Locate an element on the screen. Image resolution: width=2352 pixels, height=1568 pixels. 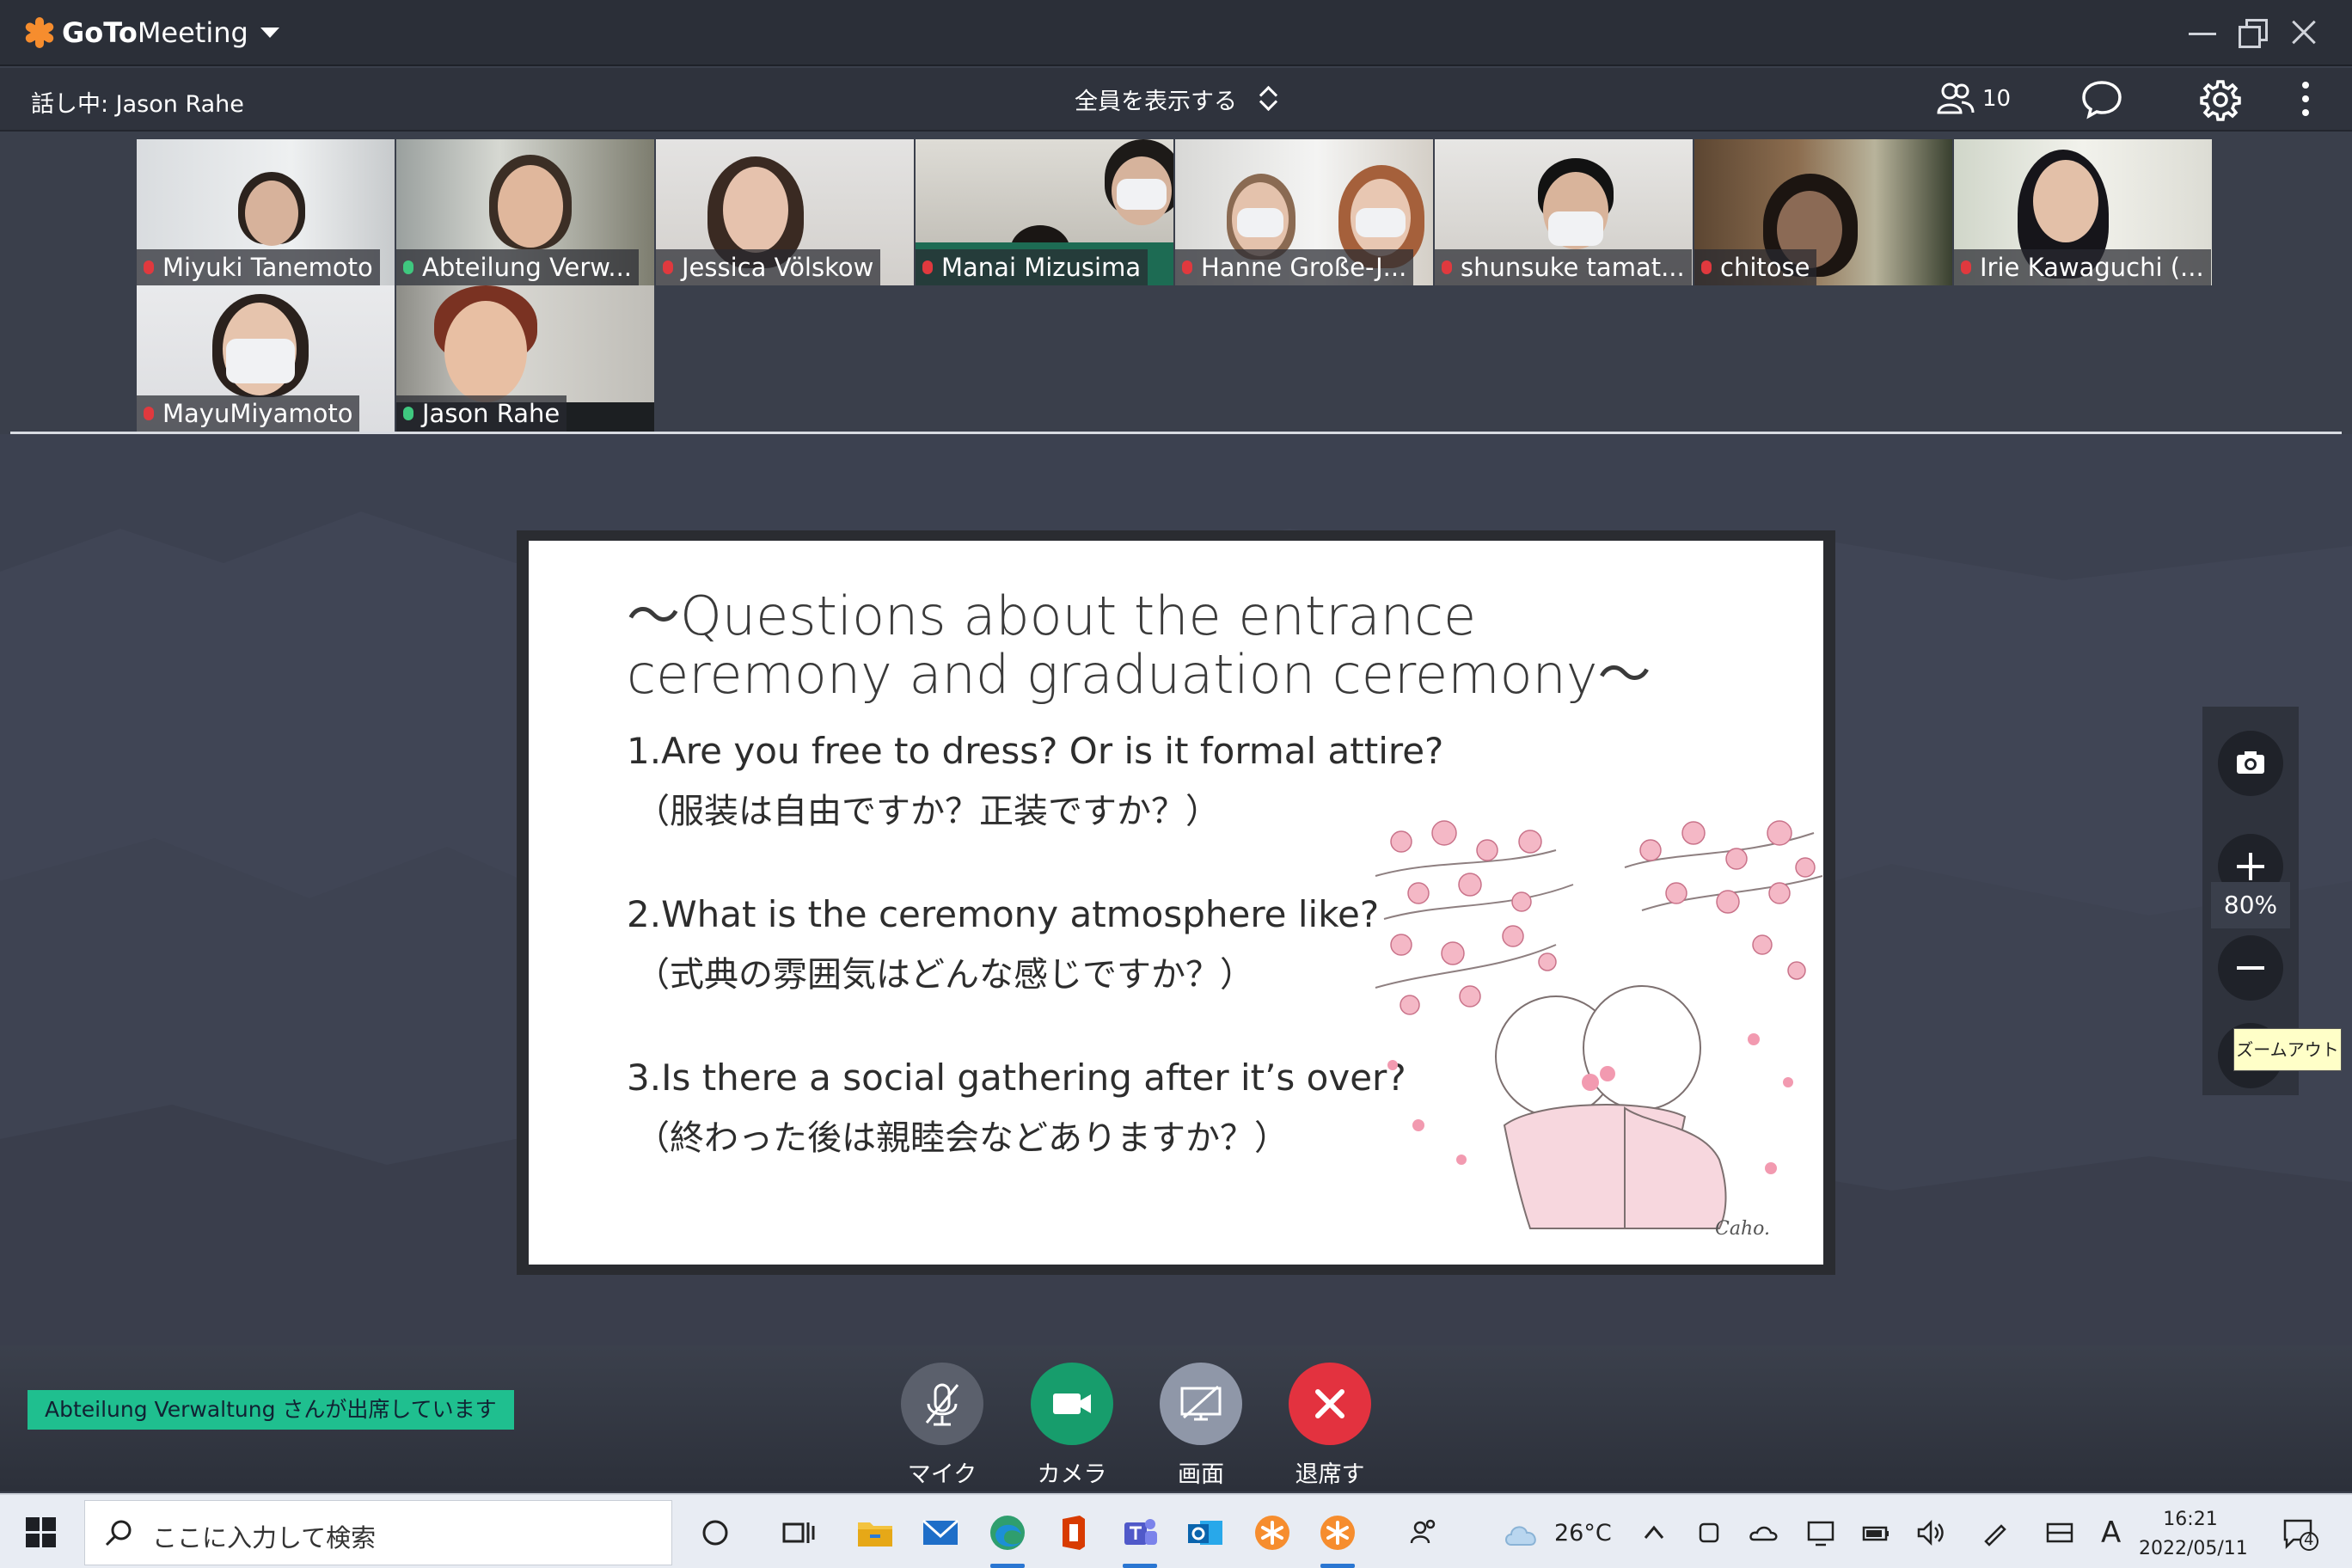
ime-indicator: A is located at coordinates (2116, 1532).